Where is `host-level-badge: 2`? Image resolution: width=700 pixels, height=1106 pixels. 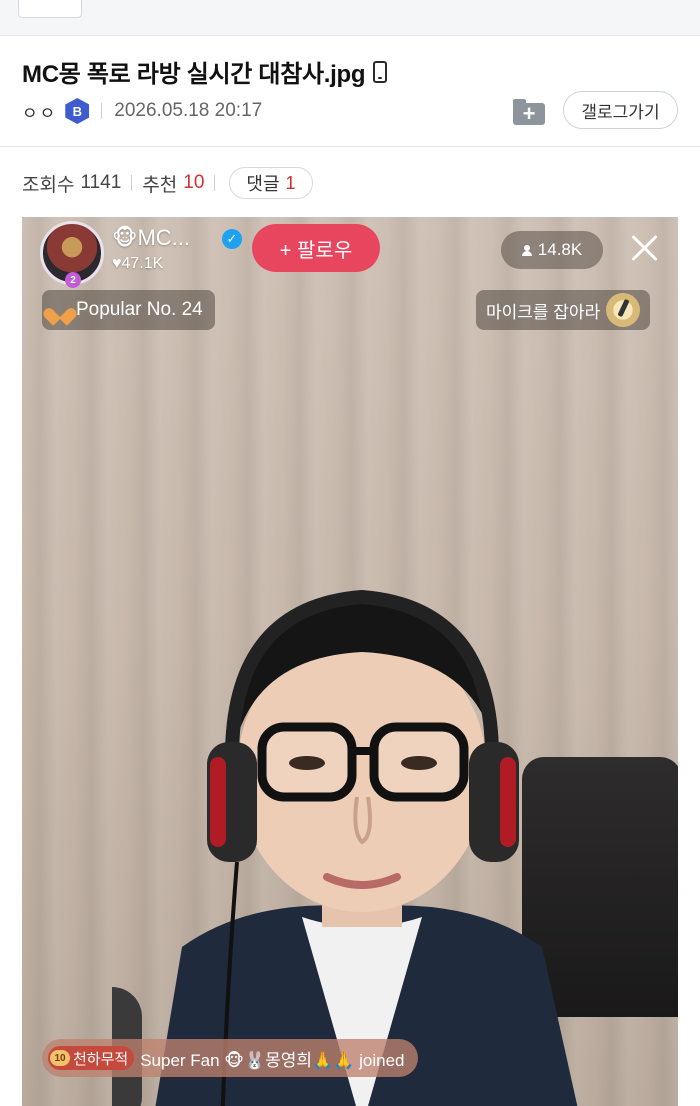
host-level-badge: 2 is located at coordinates (73, 280).